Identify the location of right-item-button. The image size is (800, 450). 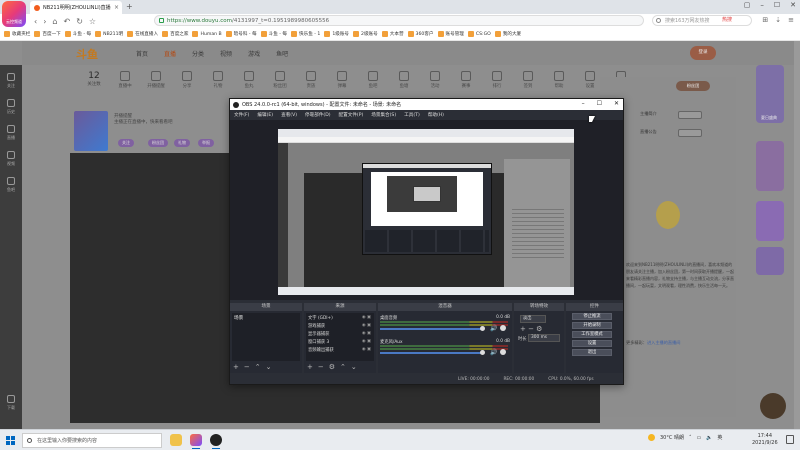
(690, 115).